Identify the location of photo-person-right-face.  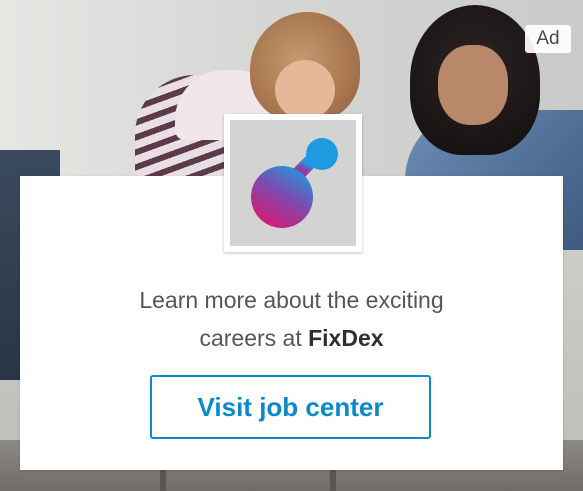
(473, 85).